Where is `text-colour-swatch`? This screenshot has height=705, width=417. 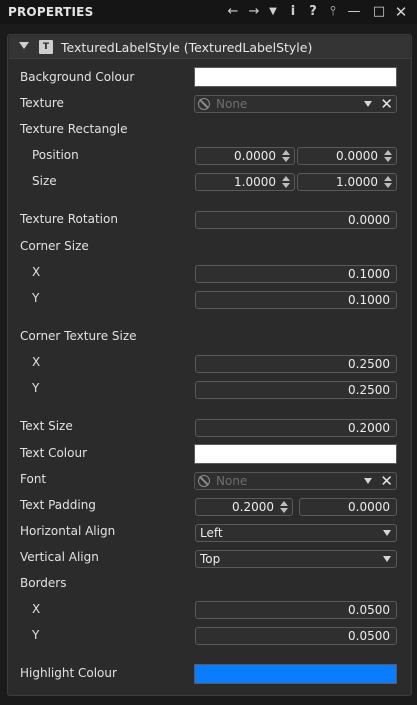
text-colour-swatch is located at coordinates (295, 454).